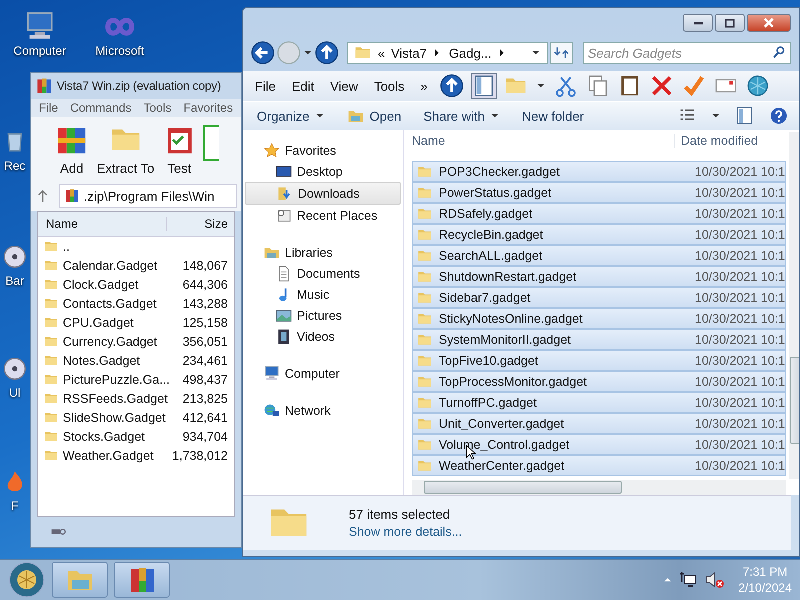  Describe the element at coordinates (323, 193) in the screenshot. I see `nav-item: Downloads` at that location.